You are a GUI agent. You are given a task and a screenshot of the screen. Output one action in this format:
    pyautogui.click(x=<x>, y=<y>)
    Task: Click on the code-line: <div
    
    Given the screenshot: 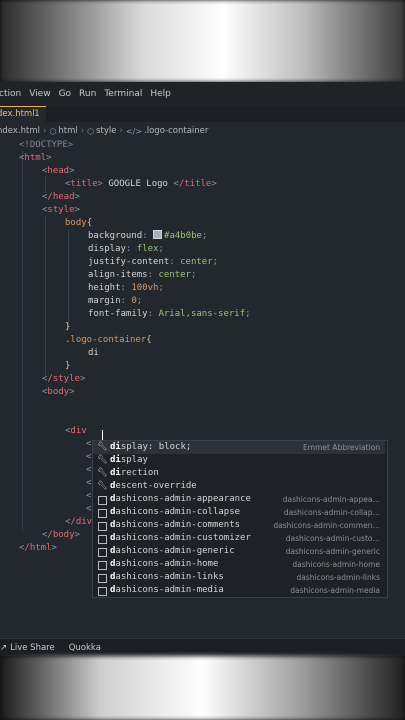 What is the action you would take?
    pyautogui.click(x=76, y=431)
    